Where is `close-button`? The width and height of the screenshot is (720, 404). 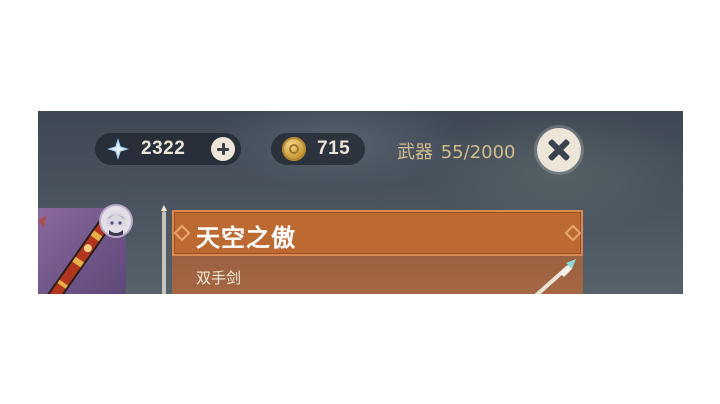 close-button is located at coordinates (559, 150).